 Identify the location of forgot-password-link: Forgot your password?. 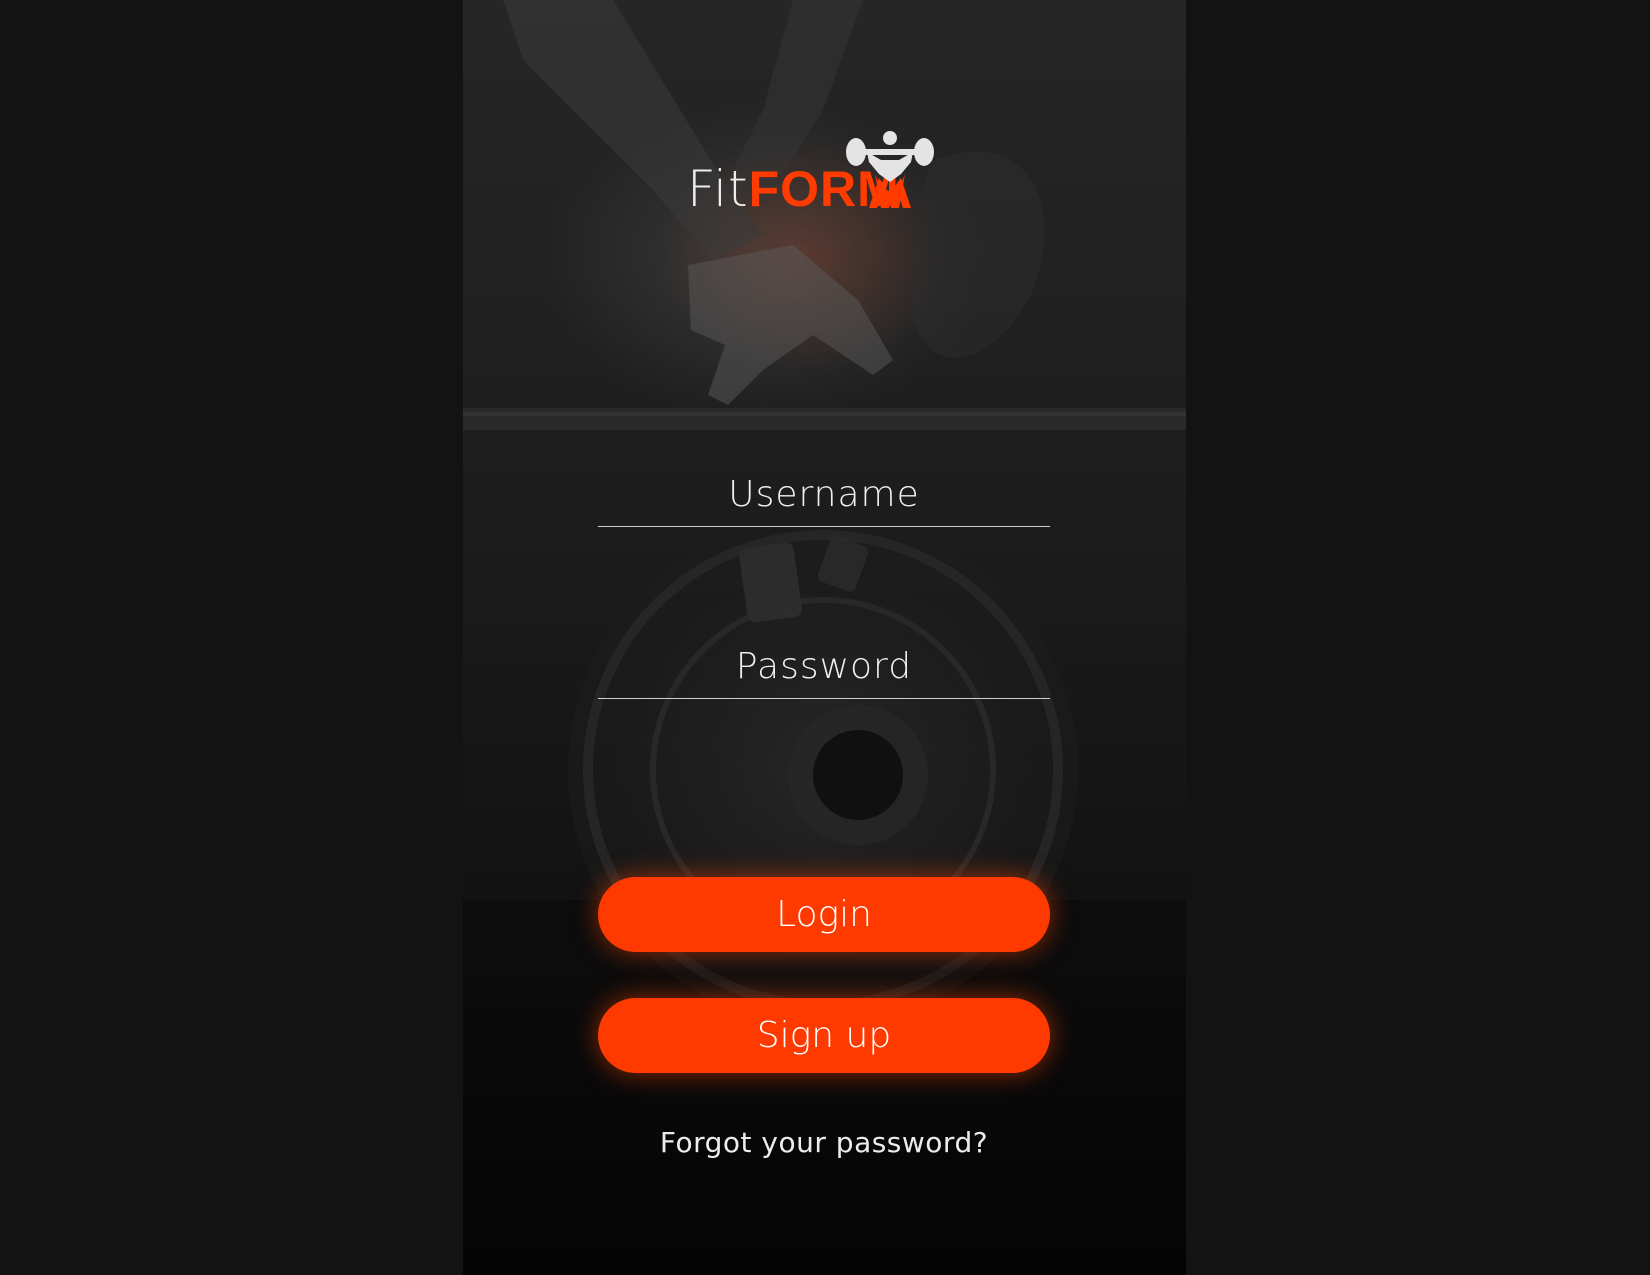
(824, 1142).